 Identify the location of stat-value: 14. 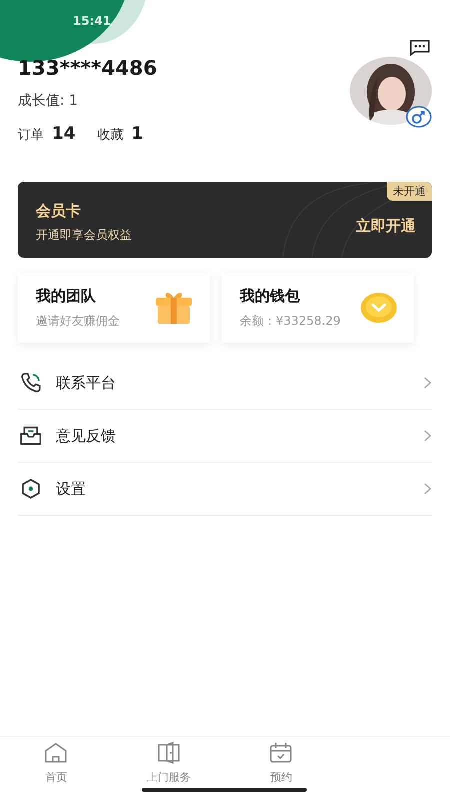
(64, 134).